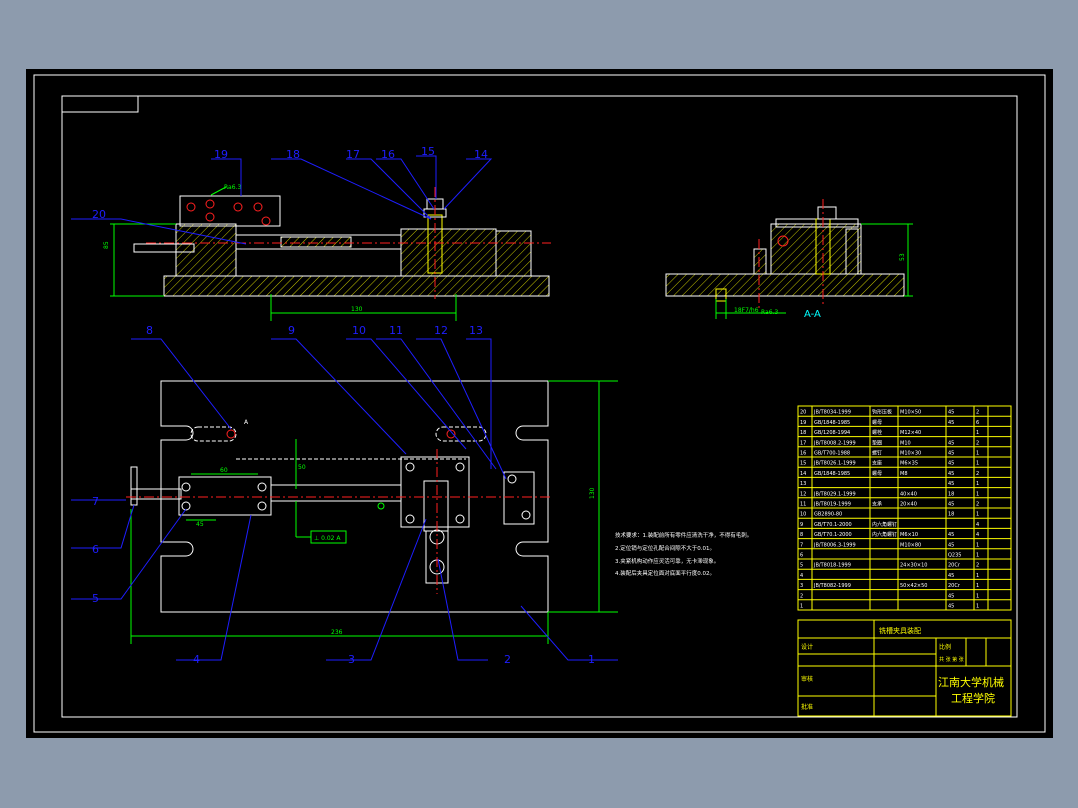 This screenshot has height=808, width=1078. I want to click on bom-cell-spec: 40×40, so click(908, 494).